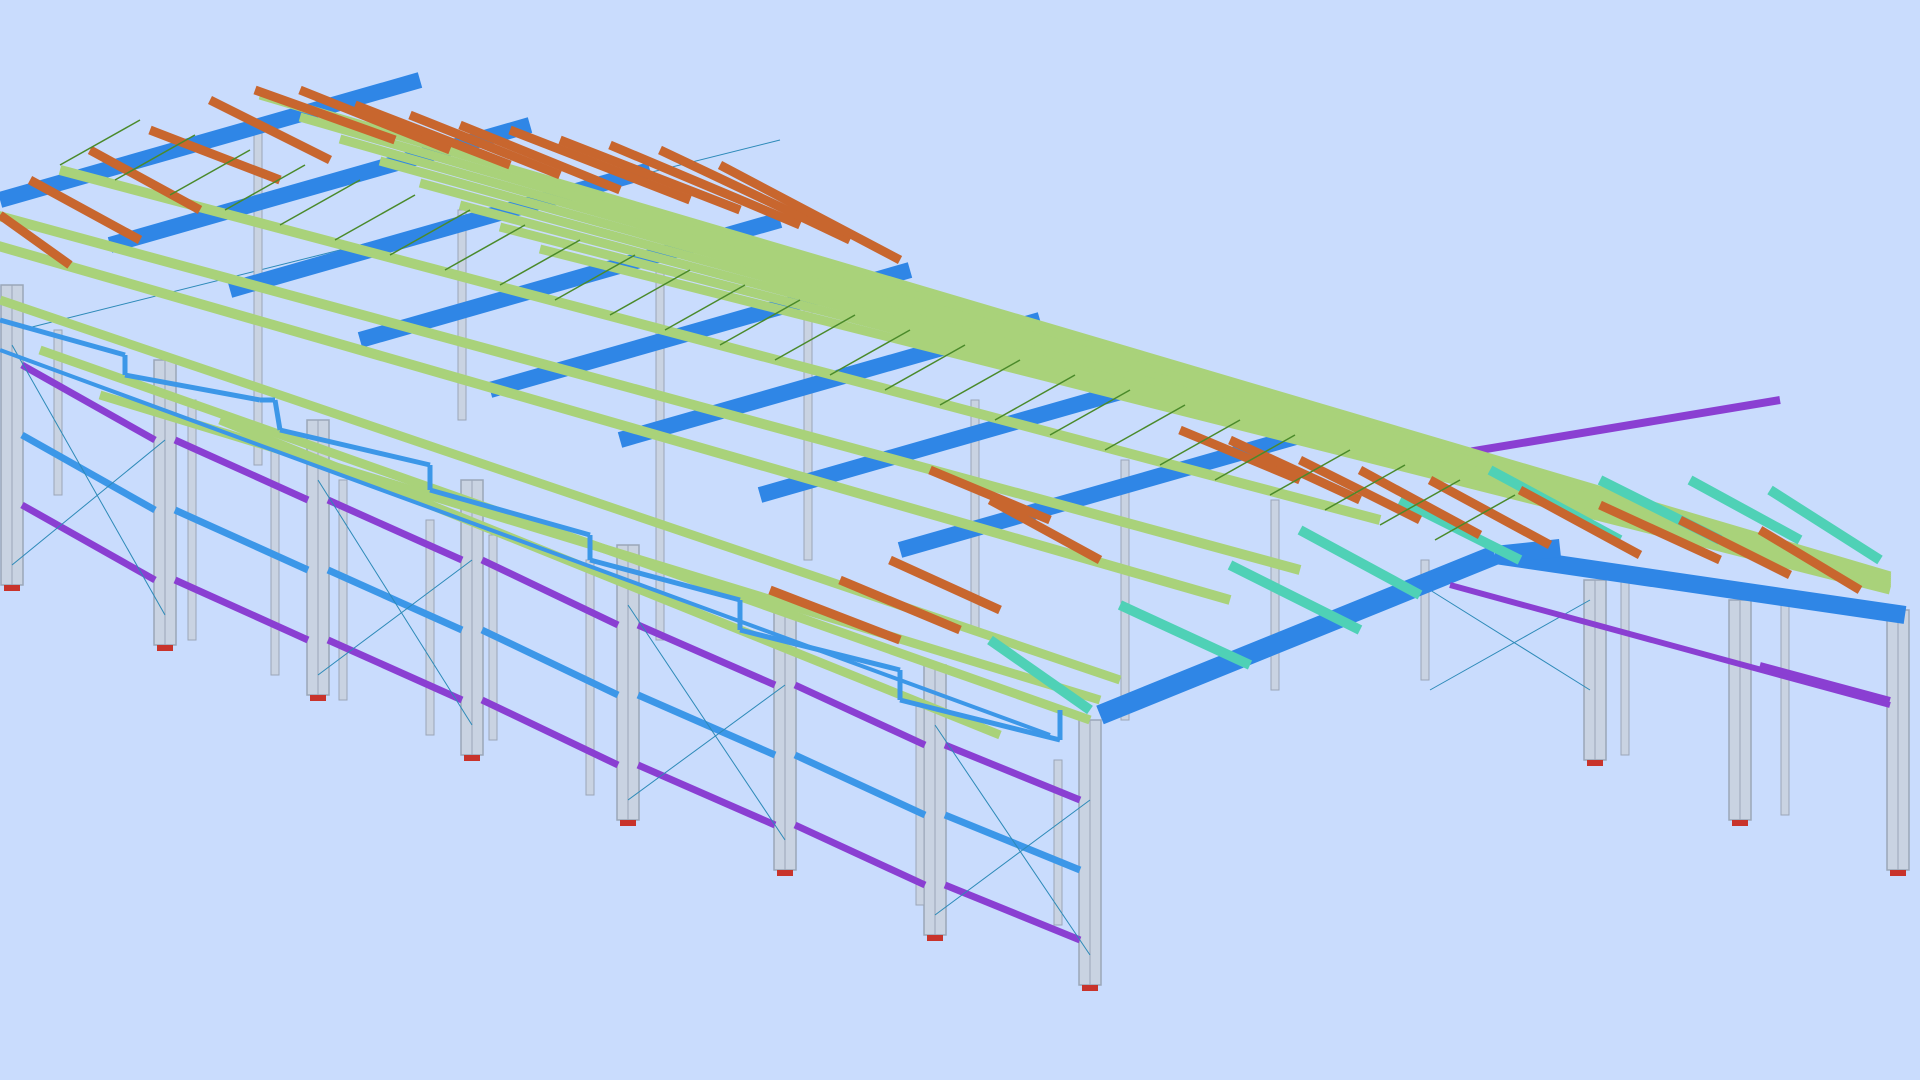  What do you see at coordinates (1595, 763) in the screenshot?
I see `column-end-1-base-plate` at bounding box center [1595, 763].